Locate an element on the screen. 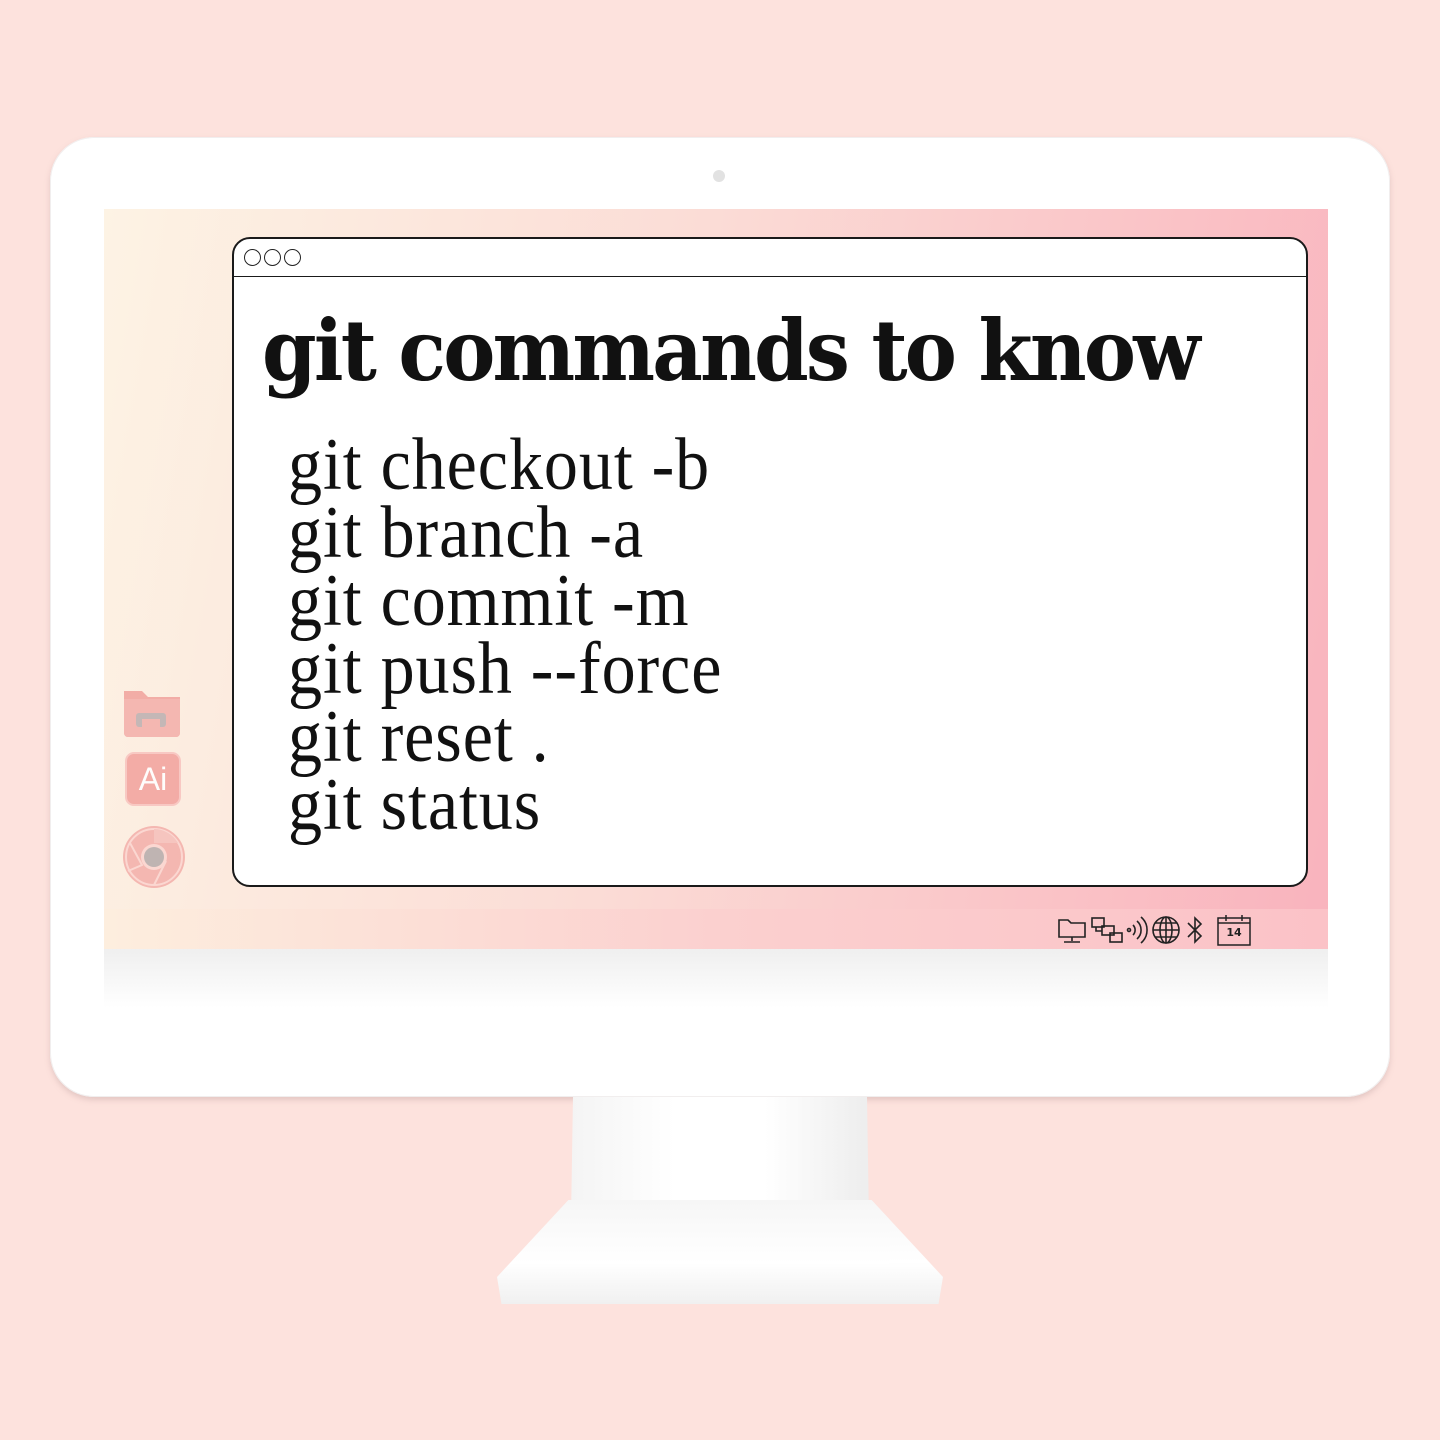  calendar-icon: 14 is located at coordinates (1234, 930).